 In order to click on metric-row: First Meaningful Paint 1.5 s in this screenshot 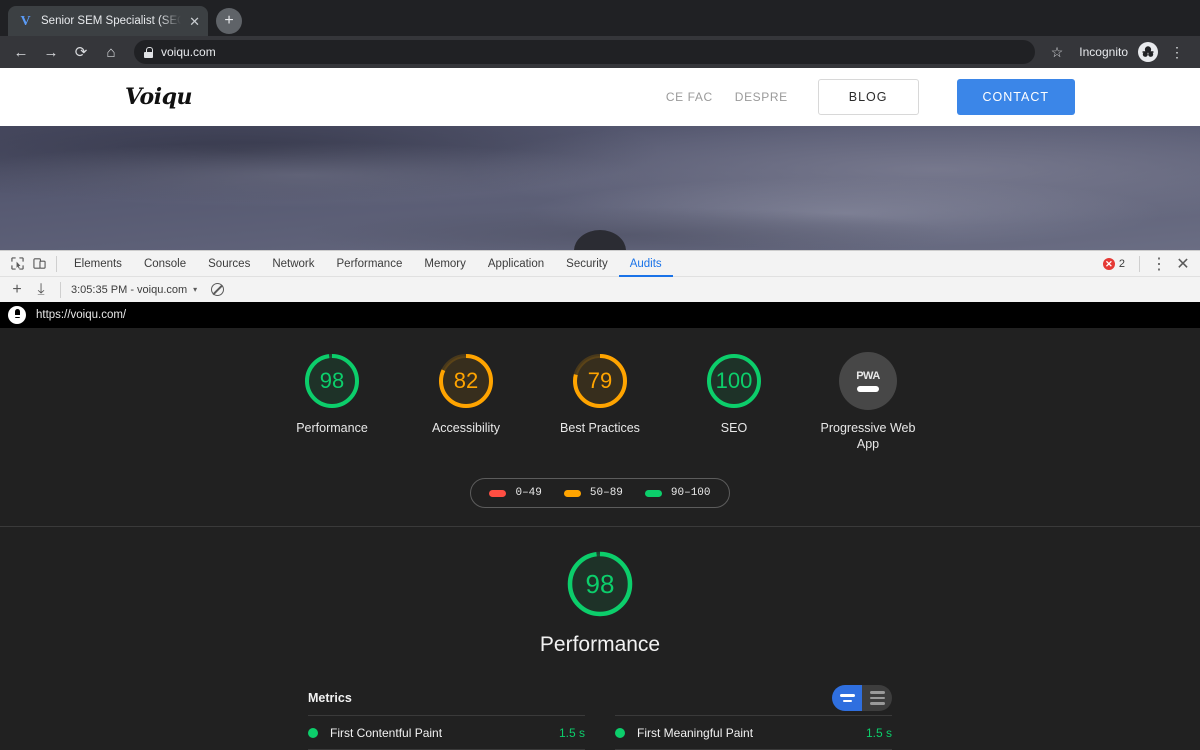, I will do `click(753, 732)`.